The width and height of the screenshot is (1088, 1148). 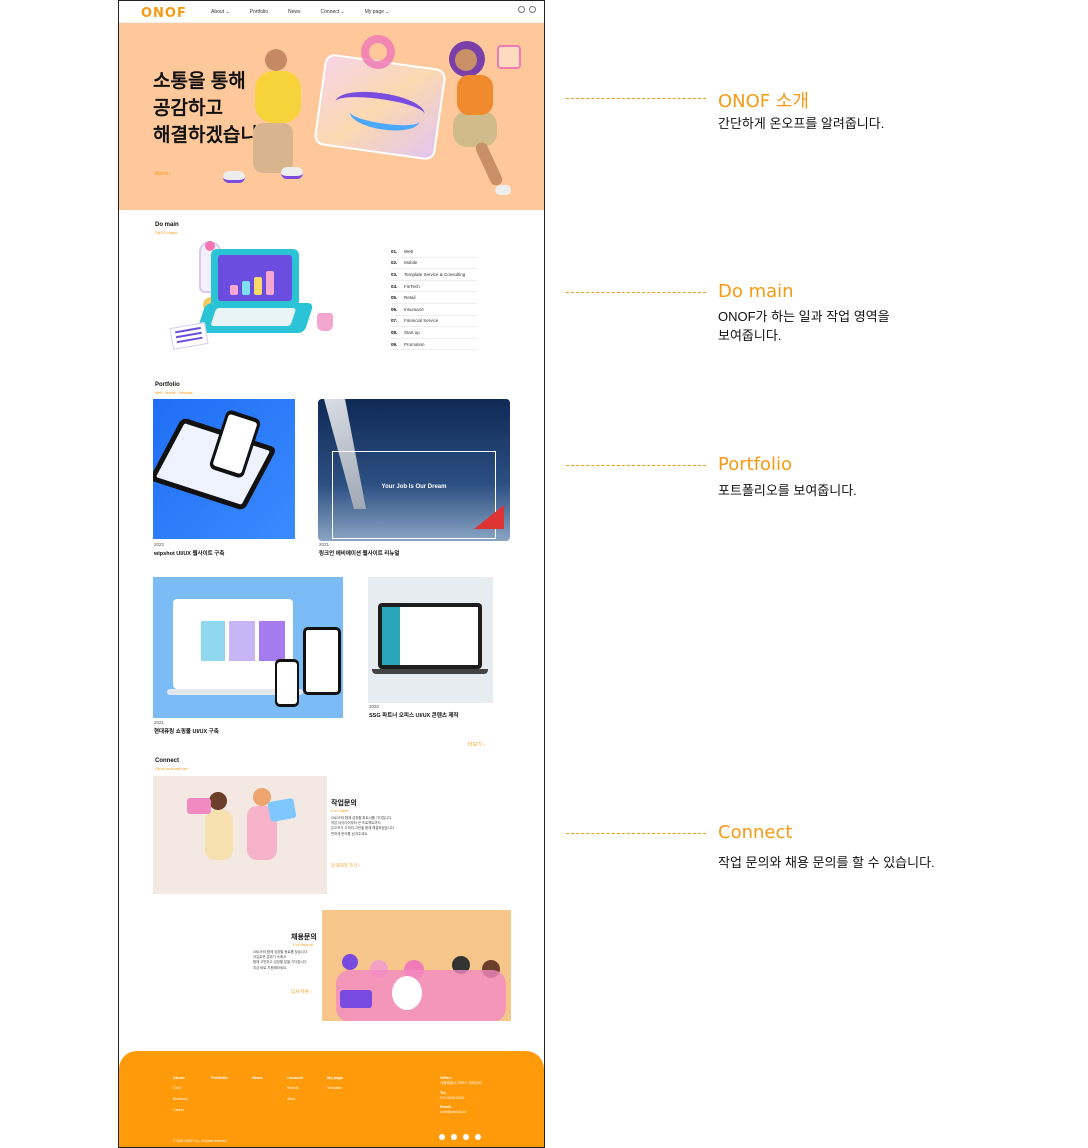 I want to click on list-item: 09. Promotion, so click(x=434, y=345).